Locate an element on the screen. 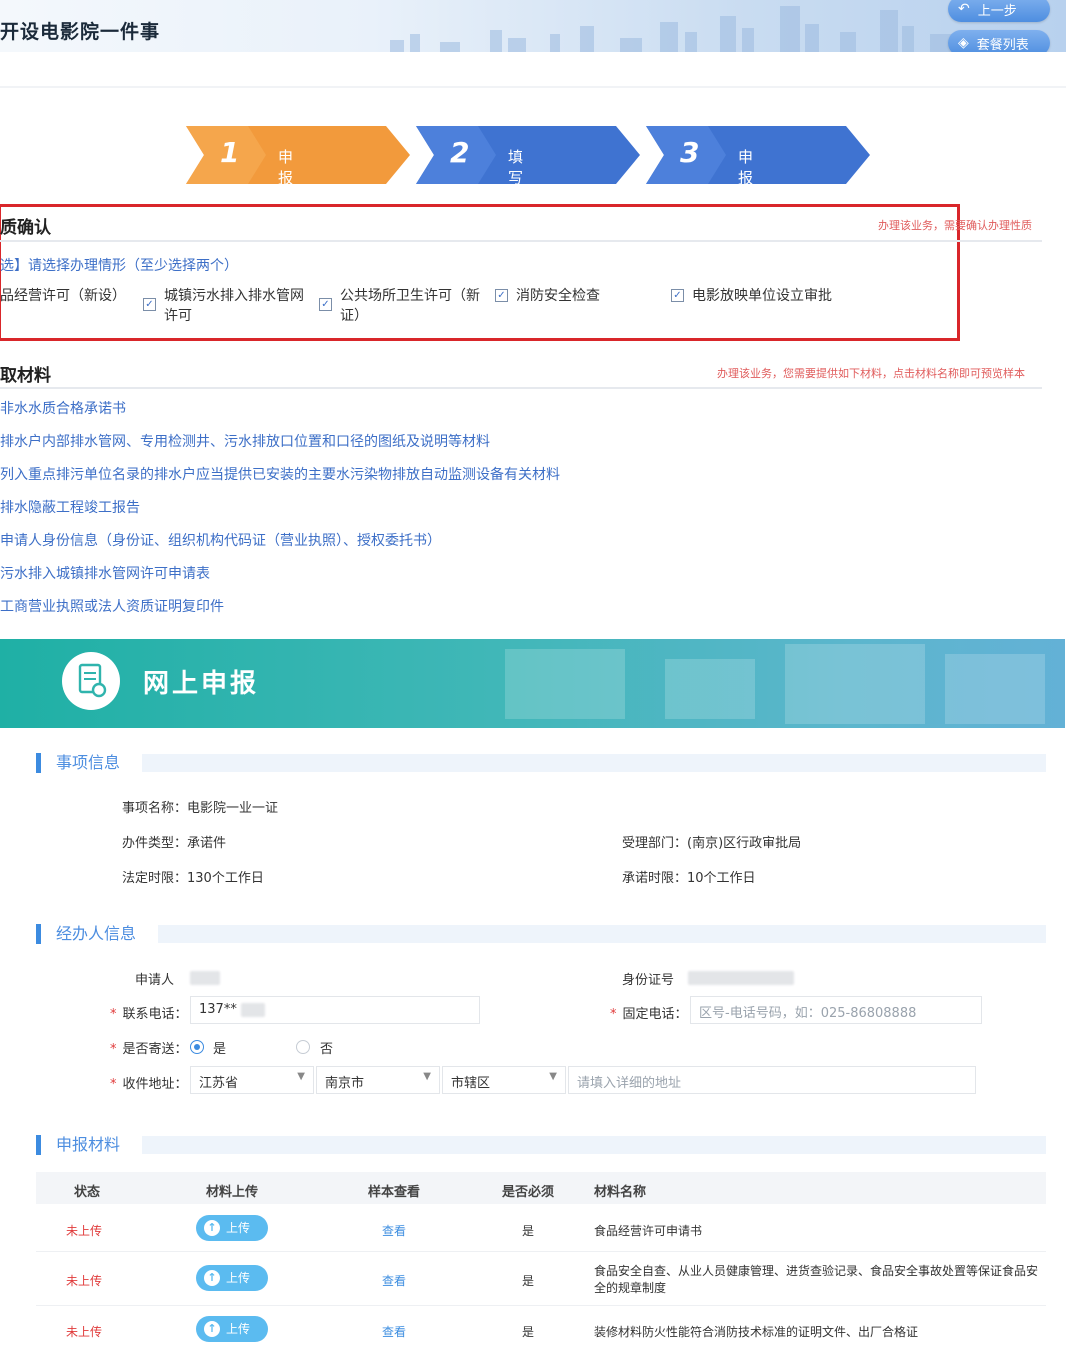 Image resolution: width=1080 pixels, height=1349 pixels. materials-note: 办理该业务，您需要提供如下材料，点击材料名称即可预览样本 is located at coordinates (871, 373).